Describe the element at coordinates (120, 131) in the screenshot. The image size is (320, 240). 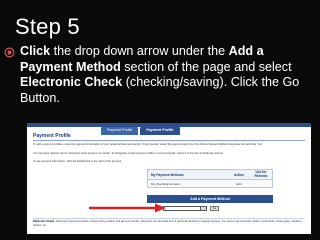
I see `tab-payment-profile: Payment Profile` at that location.